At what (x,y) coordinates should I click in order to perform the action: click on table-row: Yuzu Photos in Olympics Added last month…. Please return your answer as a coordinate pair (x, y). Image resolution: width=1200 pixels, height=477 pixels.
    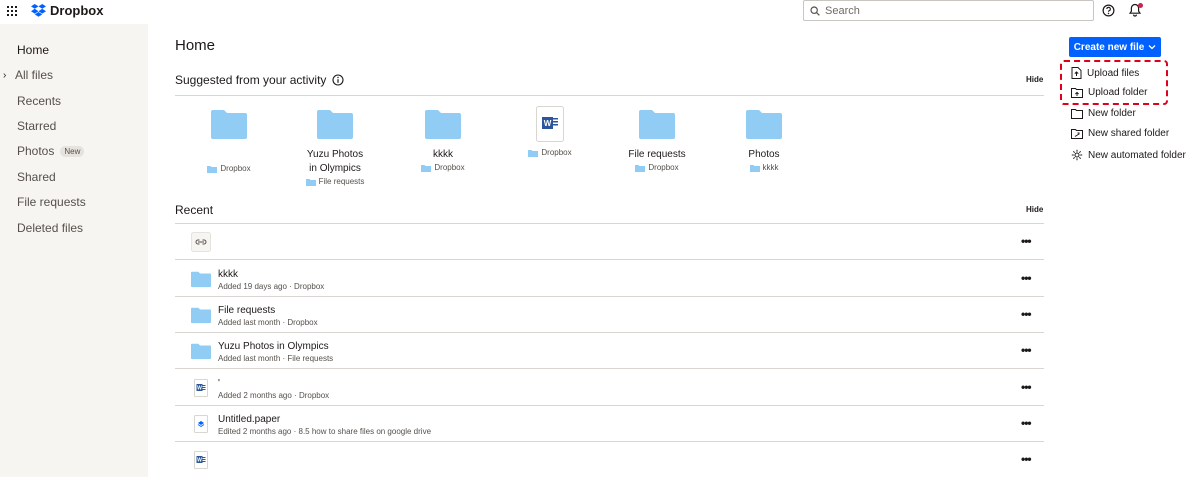
    Looking at the image, I should click on (609, 351).